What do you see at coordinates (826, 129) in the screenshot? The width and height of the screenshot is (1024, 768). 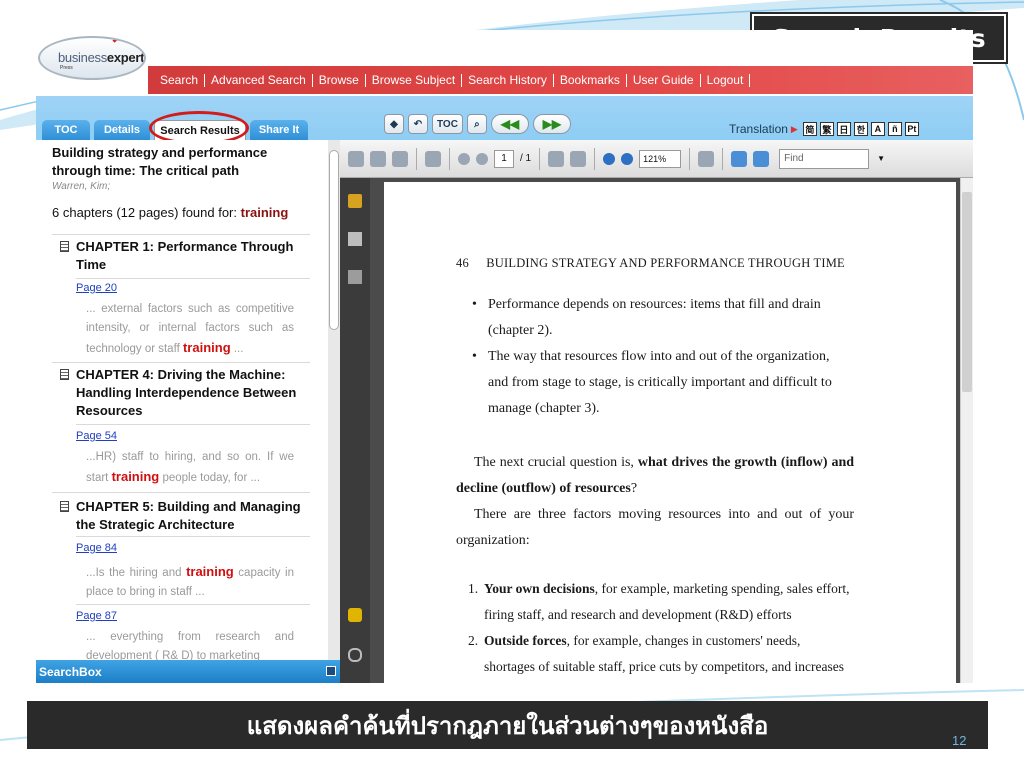 I see `lang-traditional-chinese: 繁` at bounding box center [826, 129].